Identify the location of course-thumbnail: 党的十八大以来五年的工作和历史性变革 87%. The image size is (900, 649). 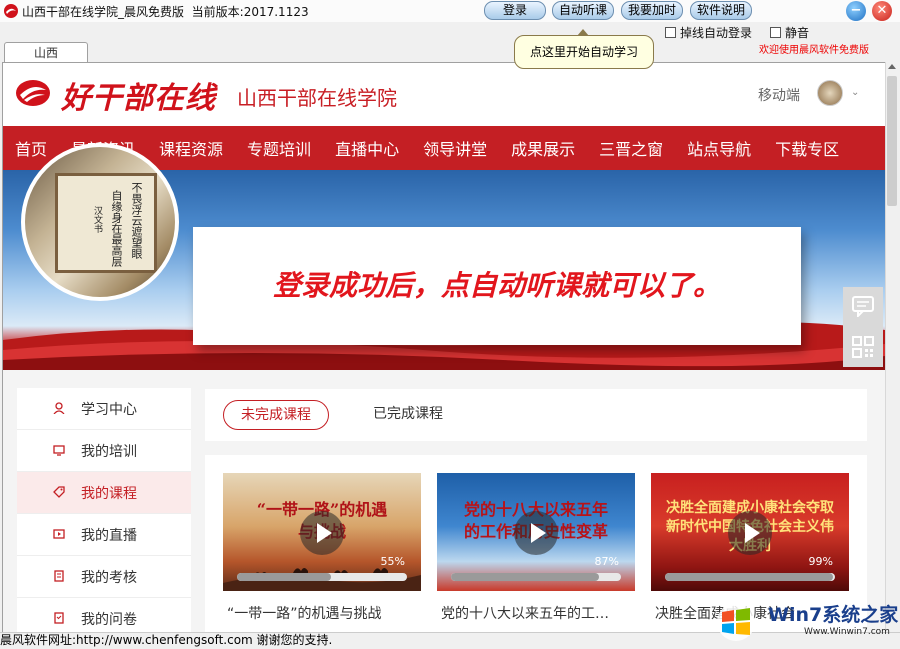
(536, 532).